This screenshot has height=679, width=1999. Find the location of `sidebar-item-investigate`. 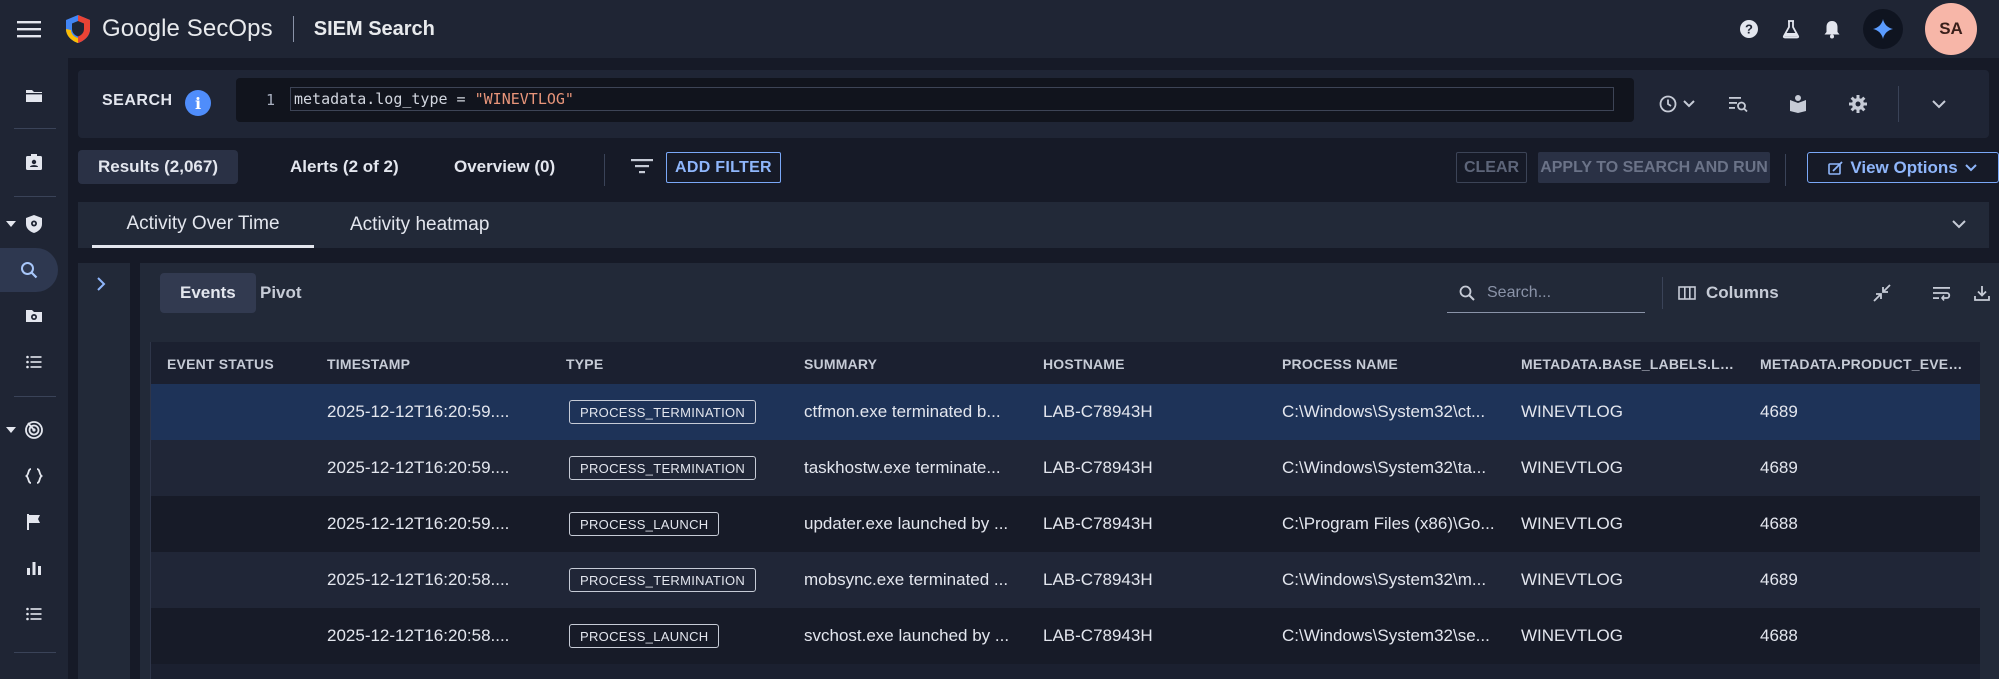

sidebar-item-investigate is located at coordinates (34, 316).